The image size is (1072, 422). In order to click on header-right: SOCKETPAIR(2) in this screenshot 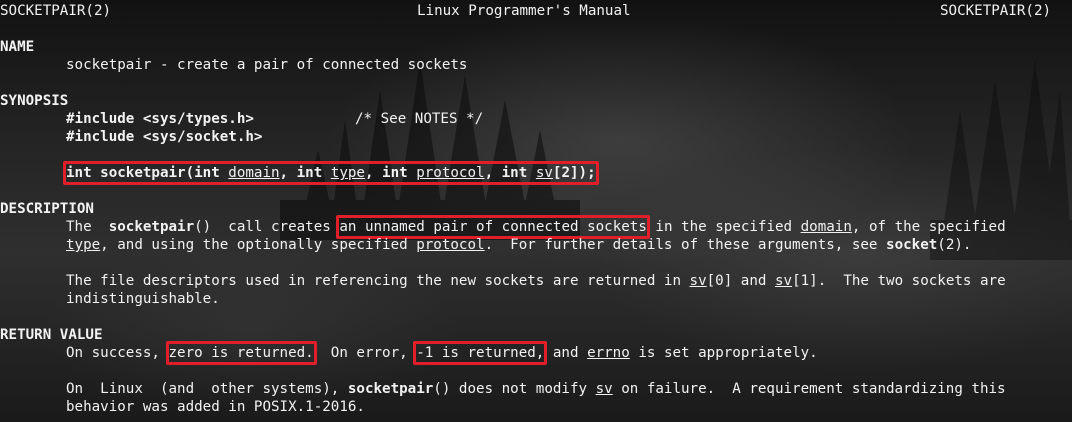, I will do `click(996, 11)`.